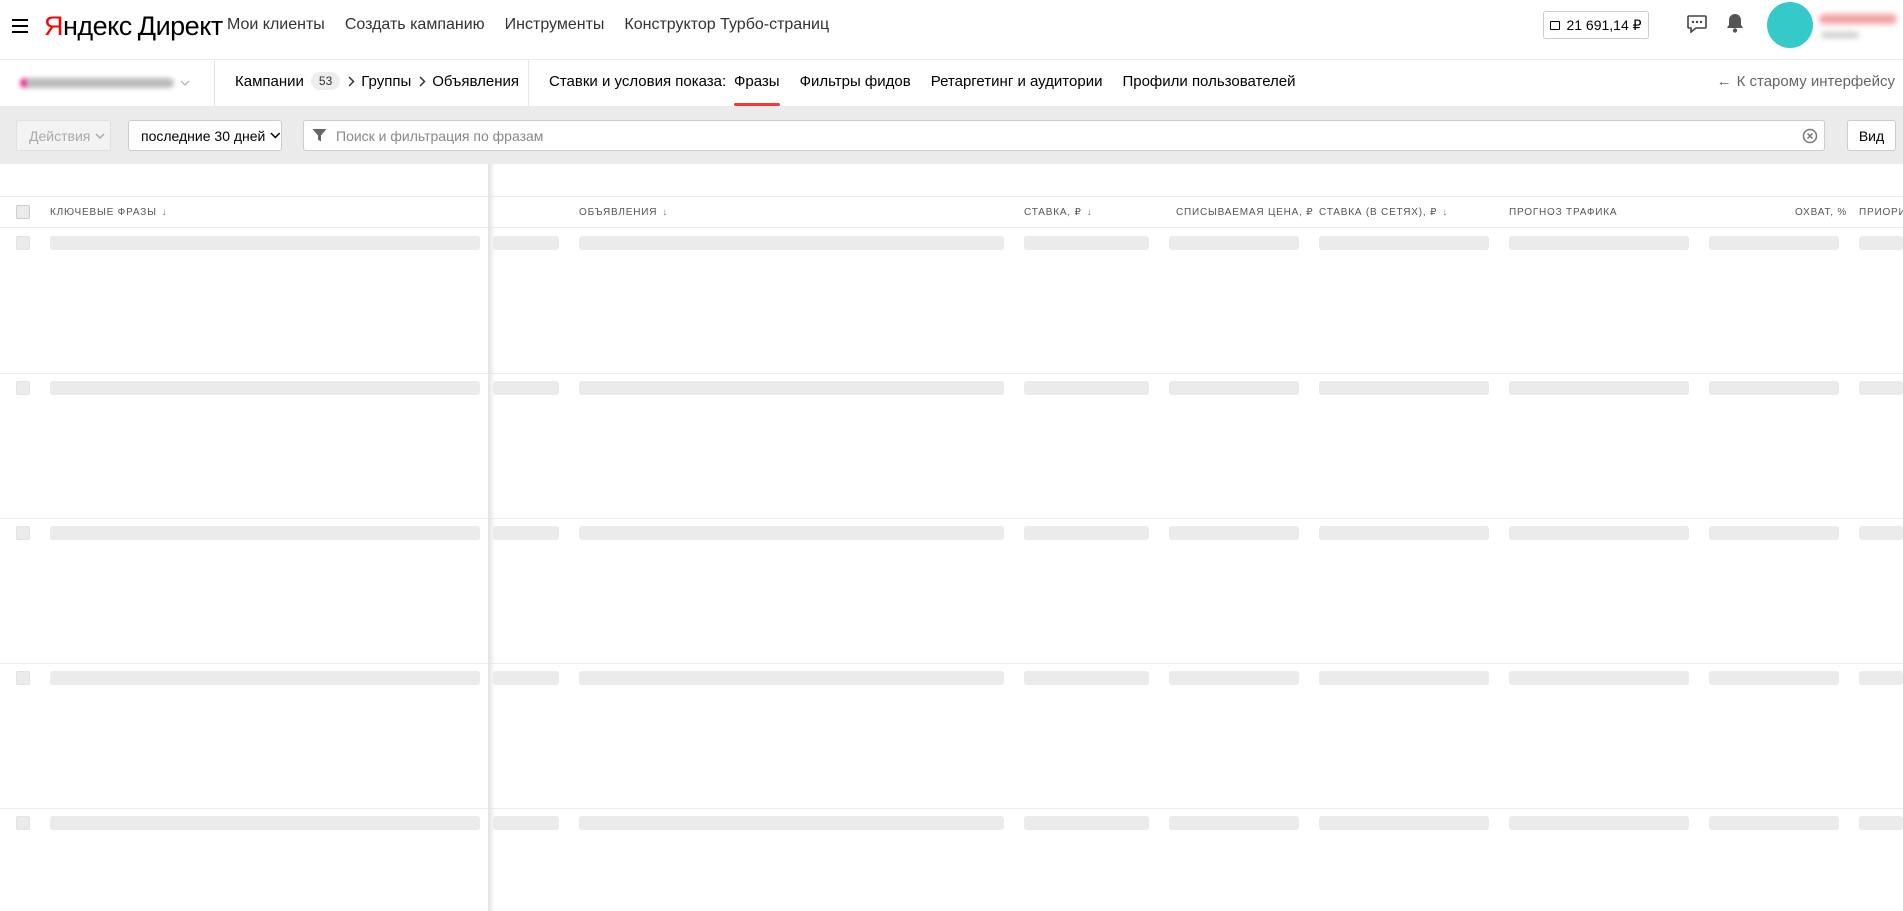 The width and height of the screenshot is (1903, 911). What do you see at coordinates (528, 83) in the screenshot?
I see `divider` at bounding box center [528, 83].